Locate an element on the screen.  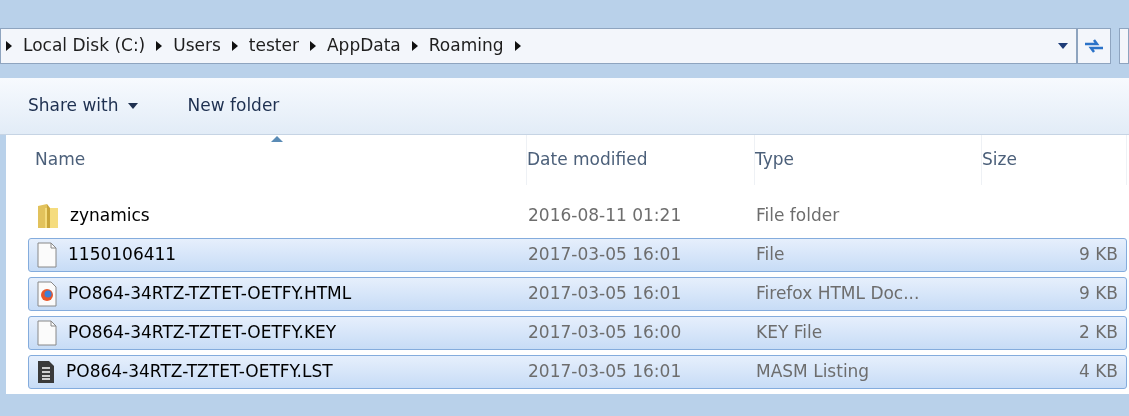
share-menu-button: Share with is located at coordinates (83, 106).